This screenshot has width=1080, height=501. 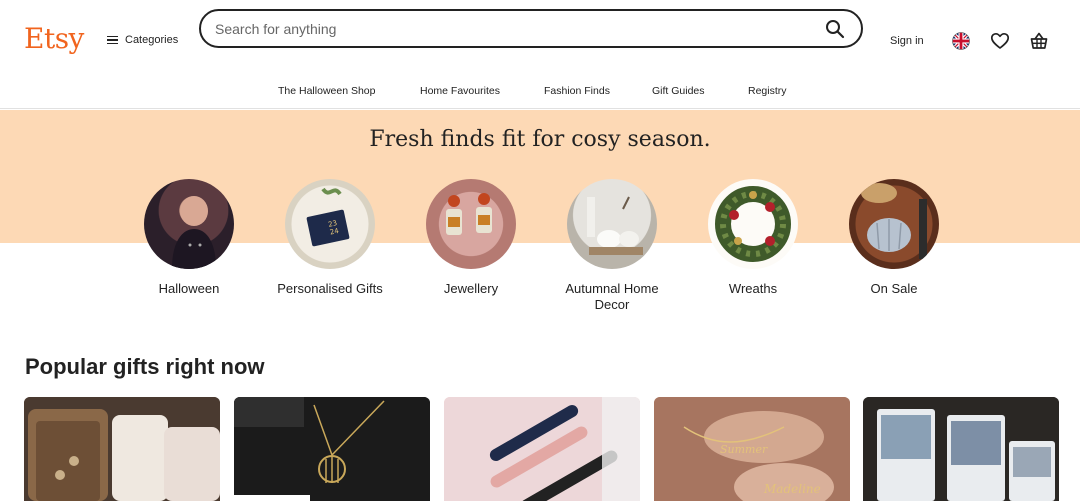 What do you see at coordinates (678, 91) in the screenshot?
I see `nav-gift-guides: Gift Guides` at bounding box center [678, 91].